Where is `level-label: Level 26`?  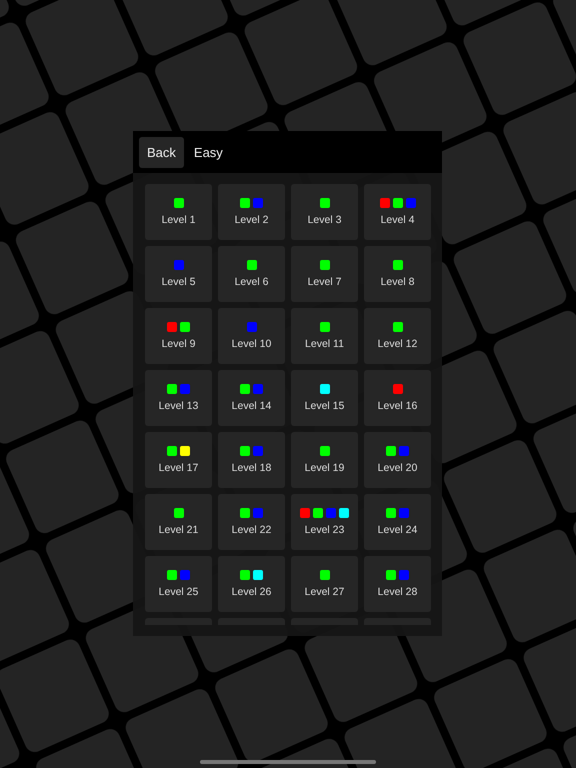
level-label: Level 26 is located at coordinates (252, 592).